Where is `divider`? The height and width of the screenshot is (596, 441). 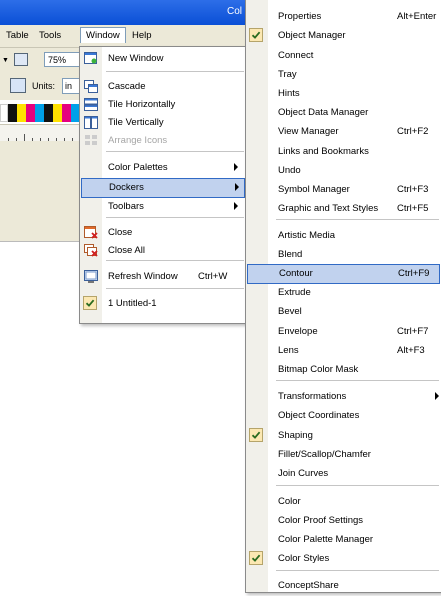
divider is located at coordinates (40, 241).